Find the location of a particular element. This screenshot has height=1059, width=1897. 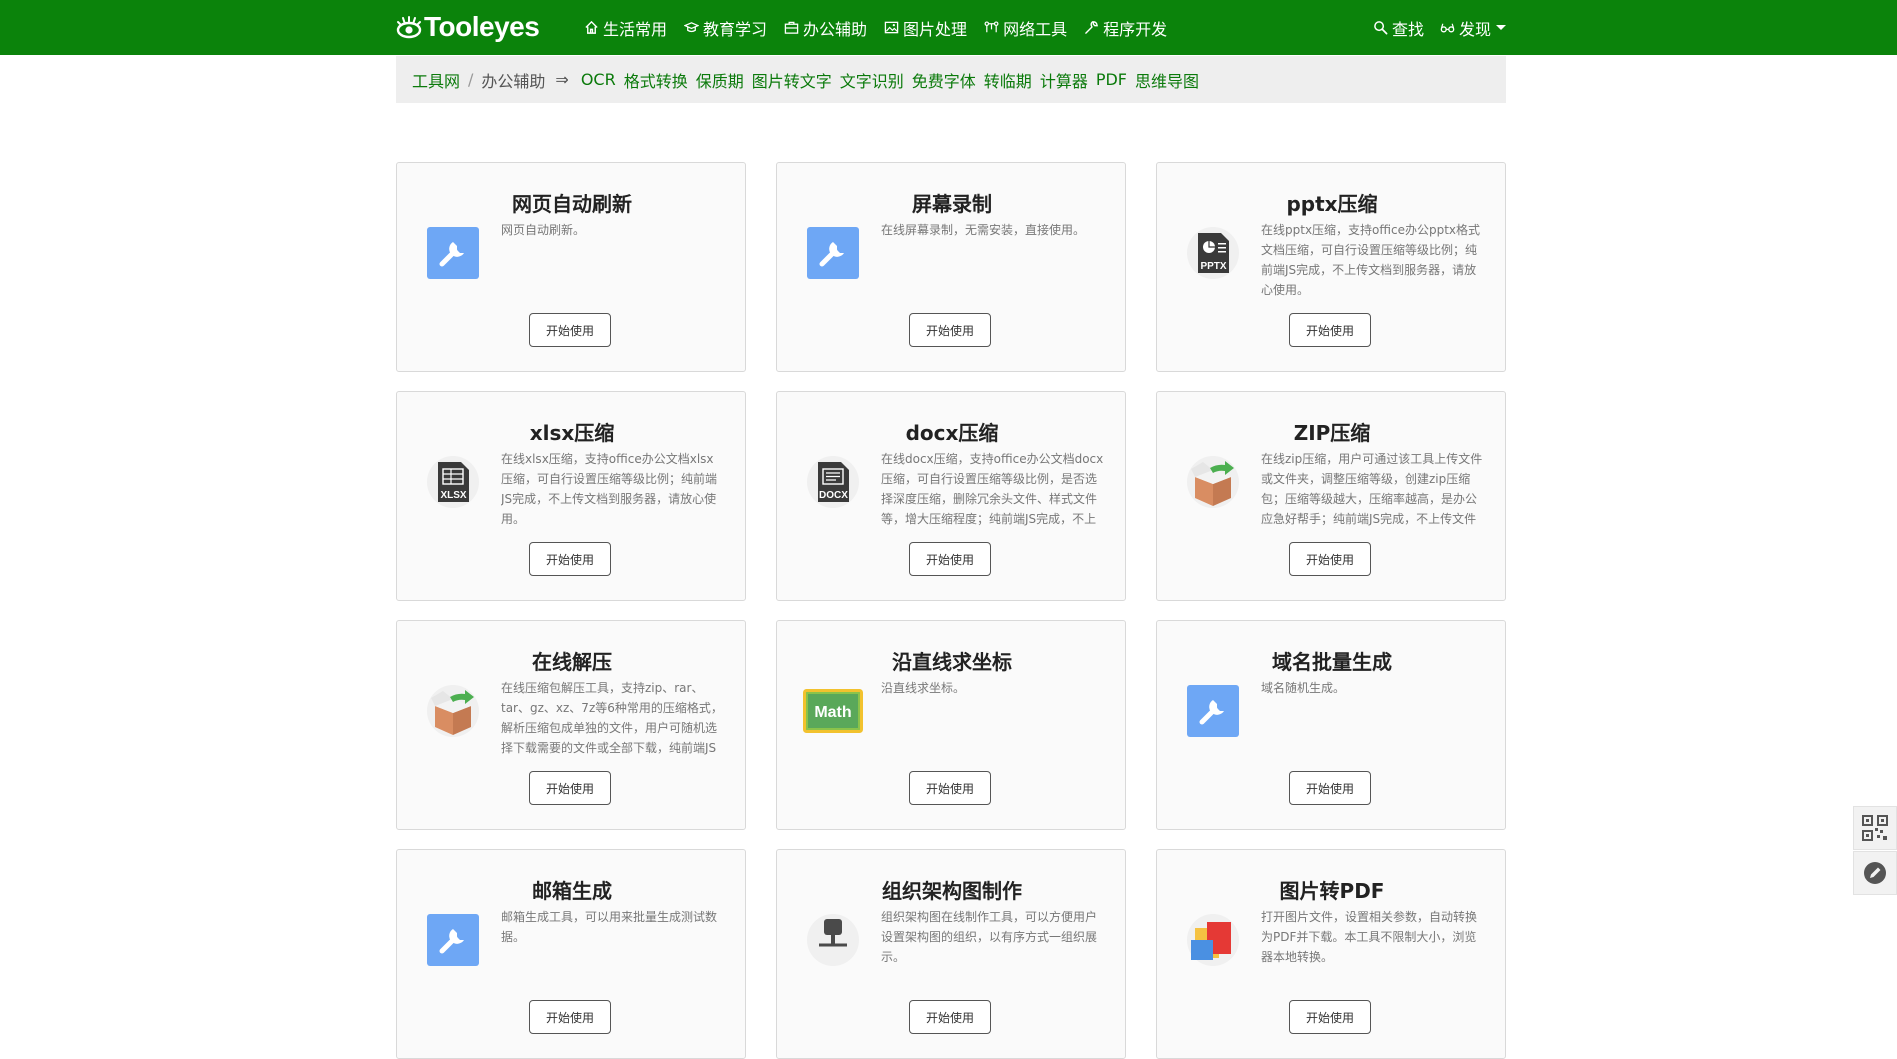

quick-link: 免费字体 is located at coordinates (944, 80).